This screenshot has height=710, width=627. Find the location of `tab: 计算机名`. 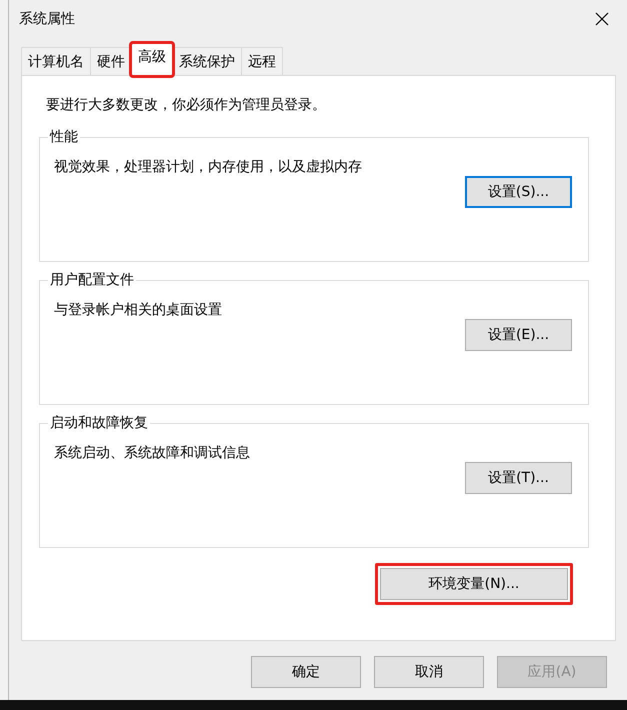

tab: 计算机名 is located at coordinates (56, 61).